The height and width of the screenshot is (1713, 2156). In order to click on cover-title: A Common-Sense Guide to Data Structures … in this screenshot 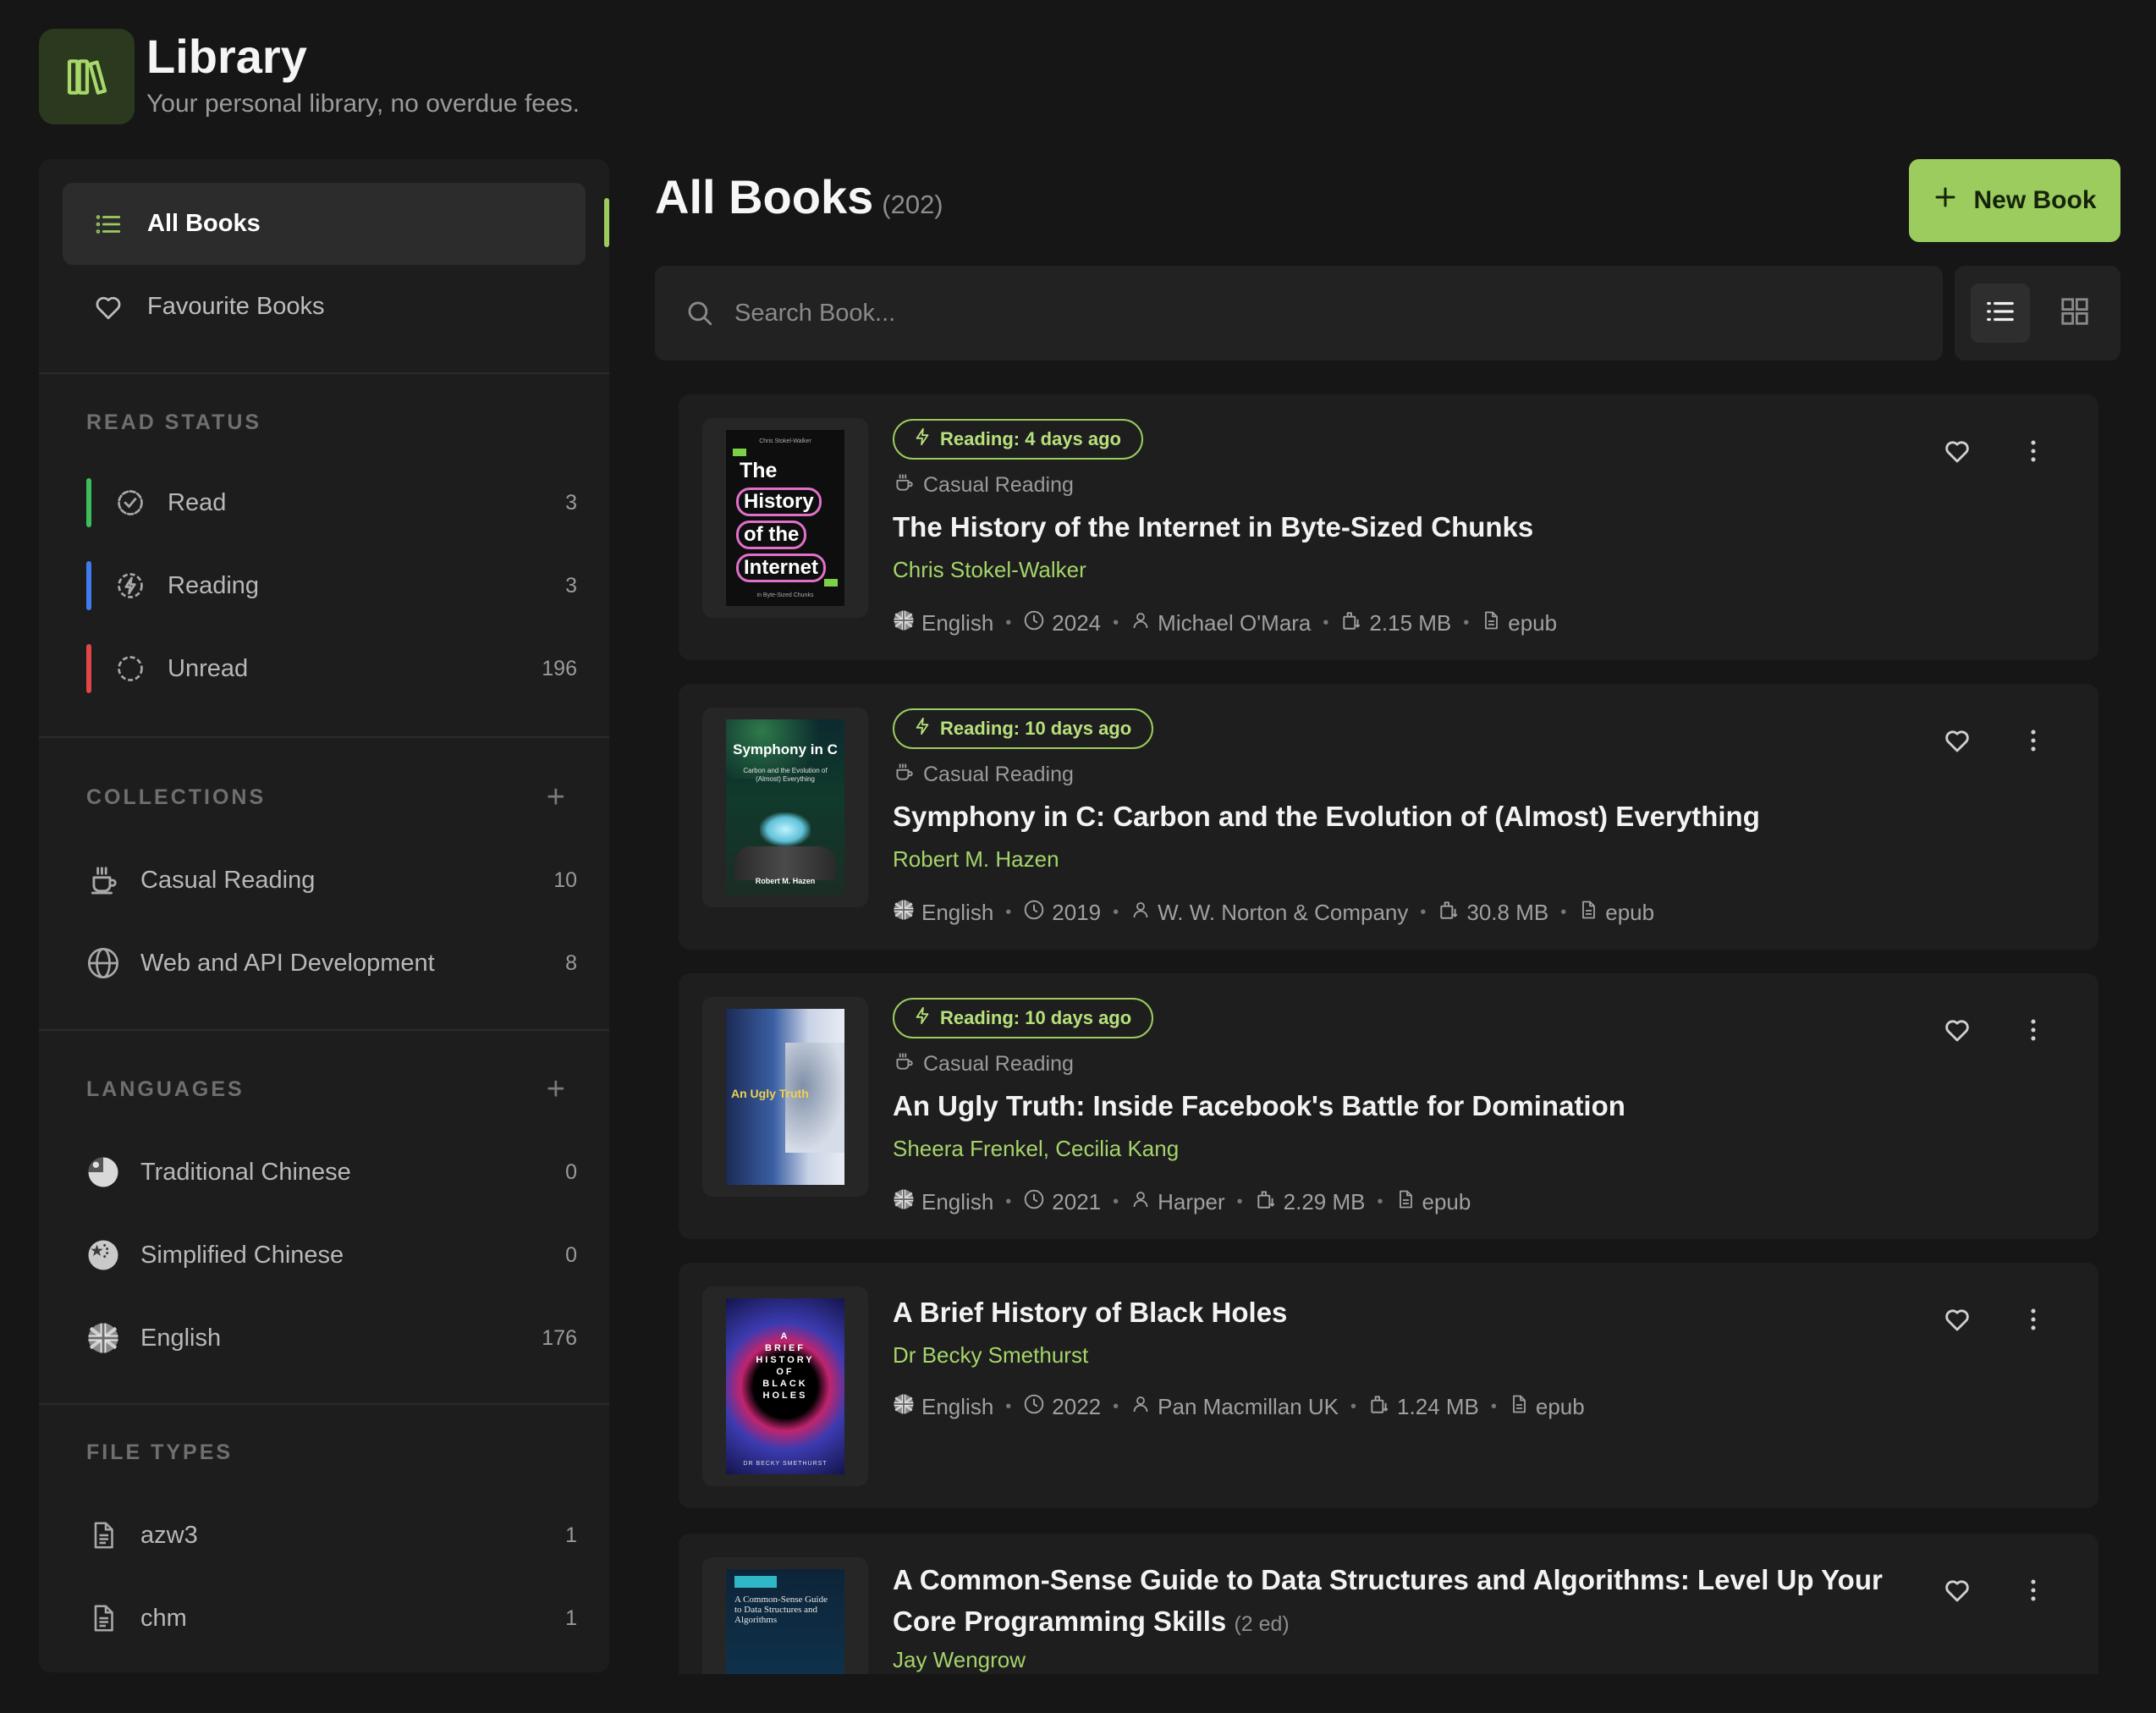, I will do `click(781, 1610)`.